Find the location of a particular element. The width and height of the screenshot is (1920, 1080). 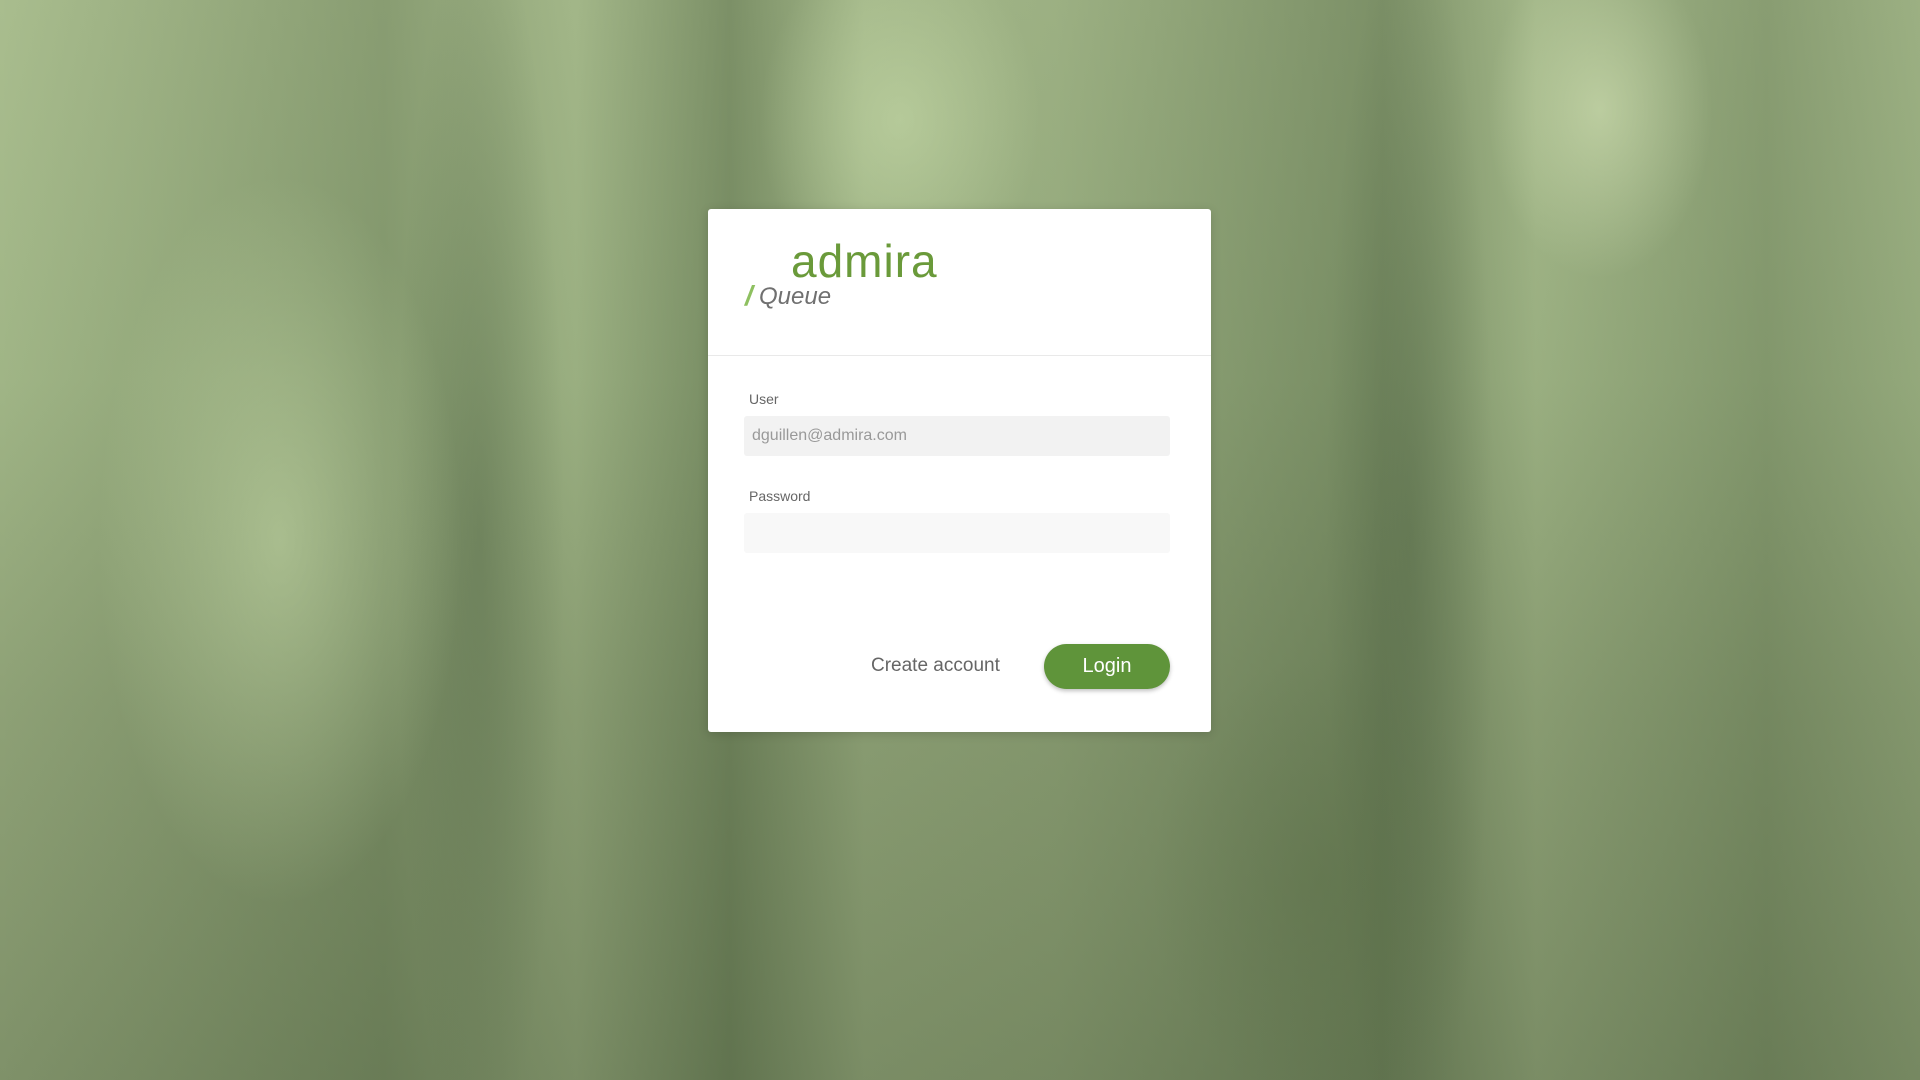

admira-queue-logo: admira / Queue is located at coordinates (855, 273).